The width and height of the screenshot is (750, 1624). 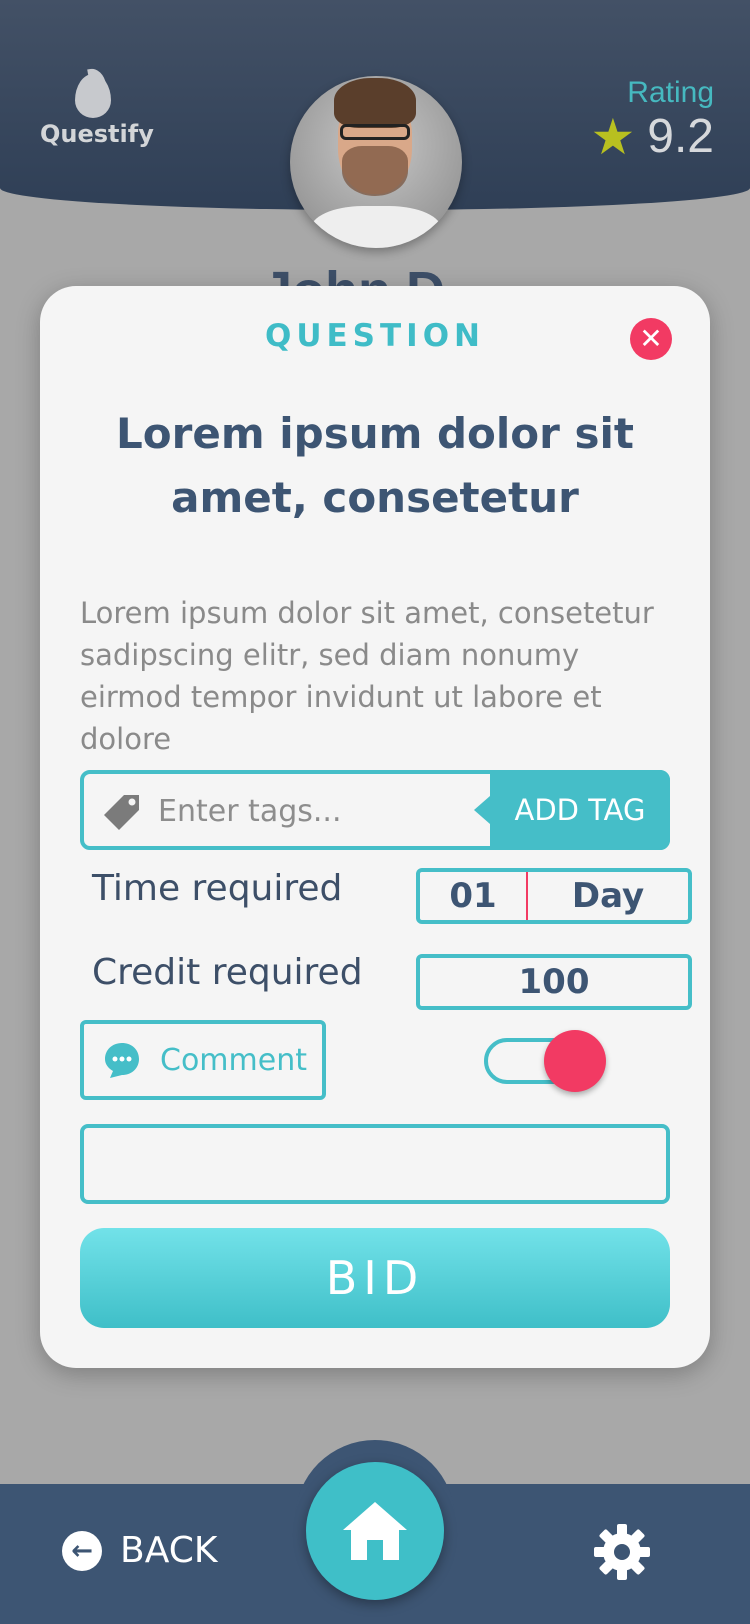 I want to click on gear-icon, so click(x=622, y=1552).